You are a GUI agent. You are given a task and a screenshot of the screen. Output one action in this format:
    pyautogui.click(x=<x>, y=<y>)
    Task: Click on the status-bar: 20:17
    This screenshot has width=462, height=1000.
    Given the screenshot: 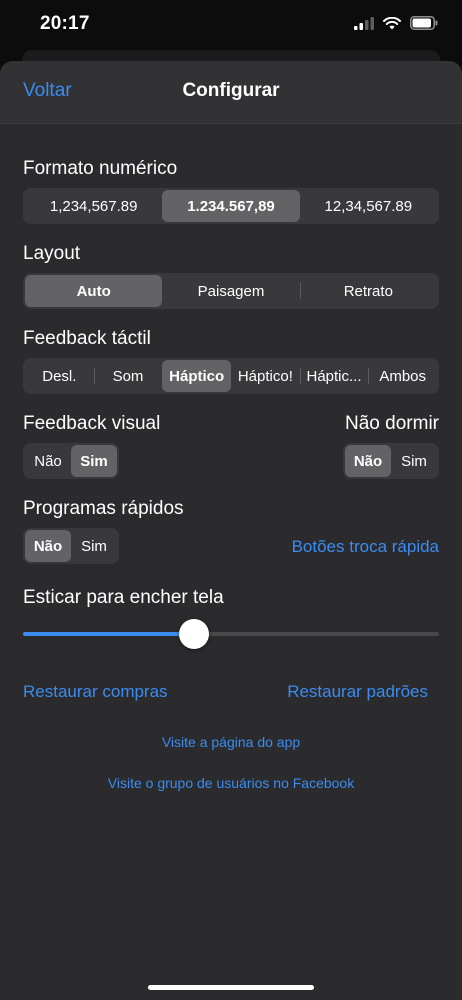 What is the action you would take?
    pyautogui.click(x=231, y=26)
    